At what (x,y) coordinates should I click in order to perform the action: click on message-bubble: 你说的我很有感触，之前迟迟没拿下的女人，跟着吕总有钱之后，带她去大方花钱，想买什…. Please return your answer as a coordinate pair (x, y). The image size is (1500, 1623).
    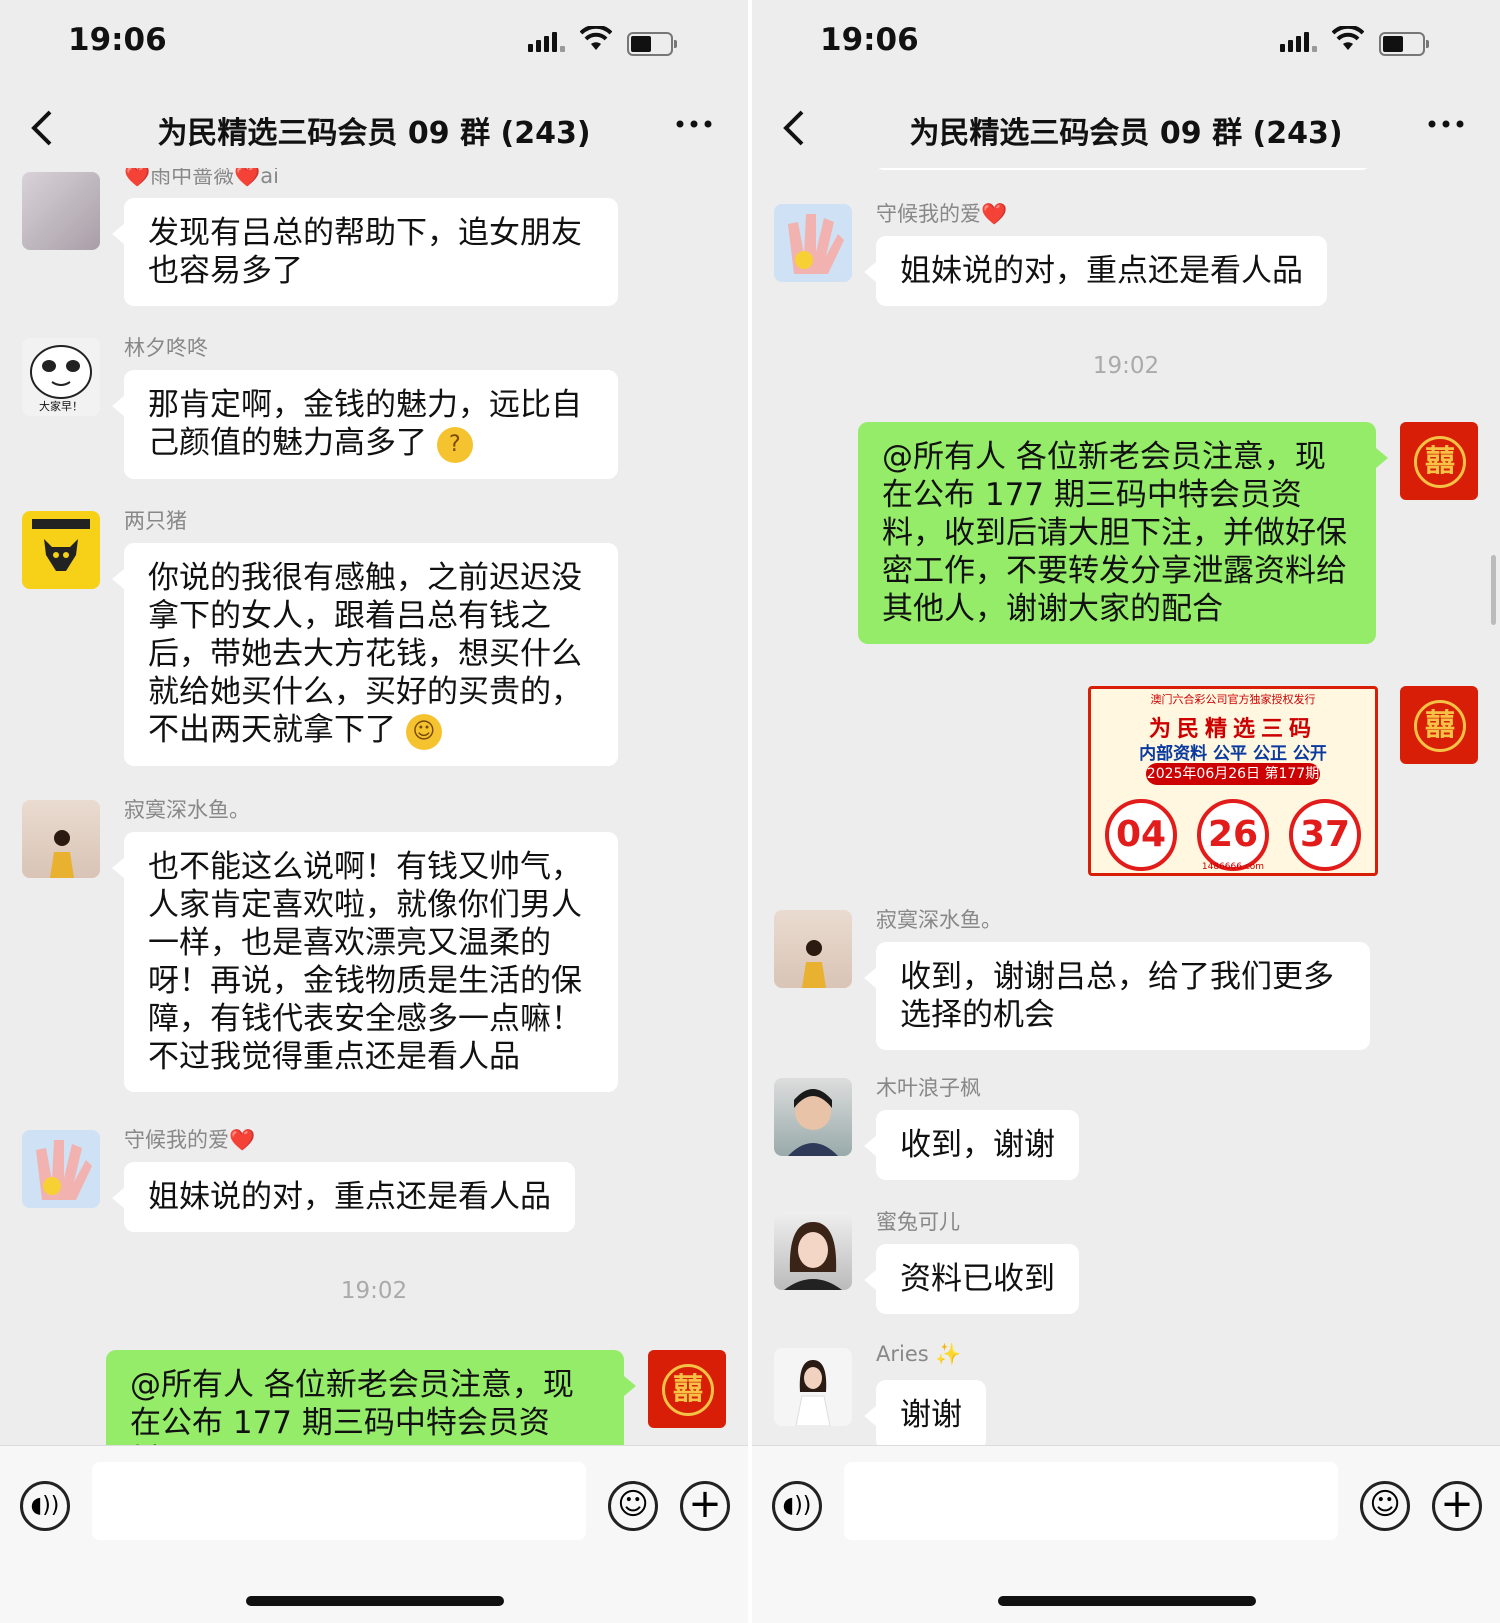
    Looking at the image, I should click on (365, 654).